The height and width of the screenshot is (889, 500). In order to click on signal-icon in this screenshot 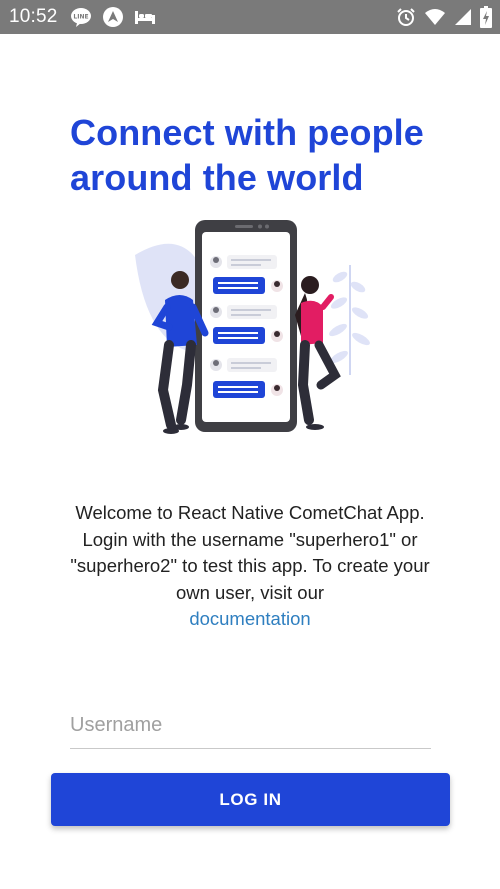, I will do `click(463, 17)`.